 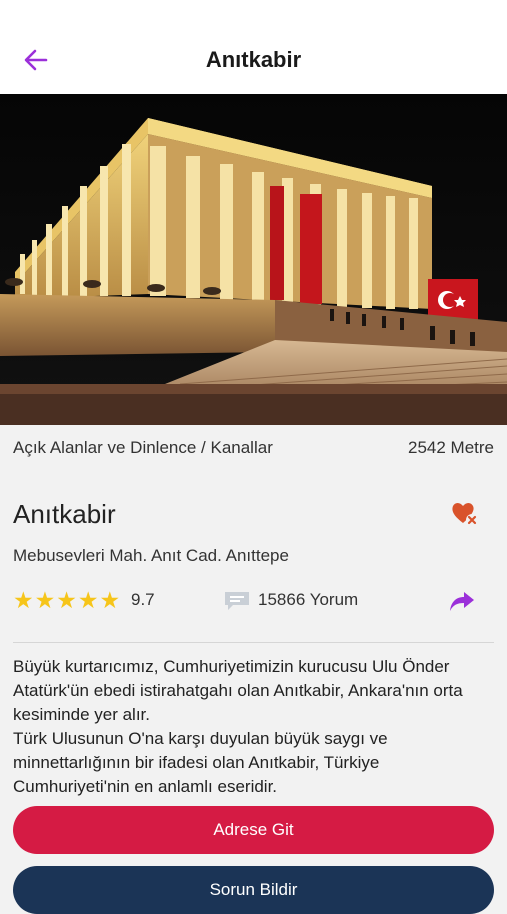 I want to click on page-title: Anıtkabir, so click(x=253, y=59).